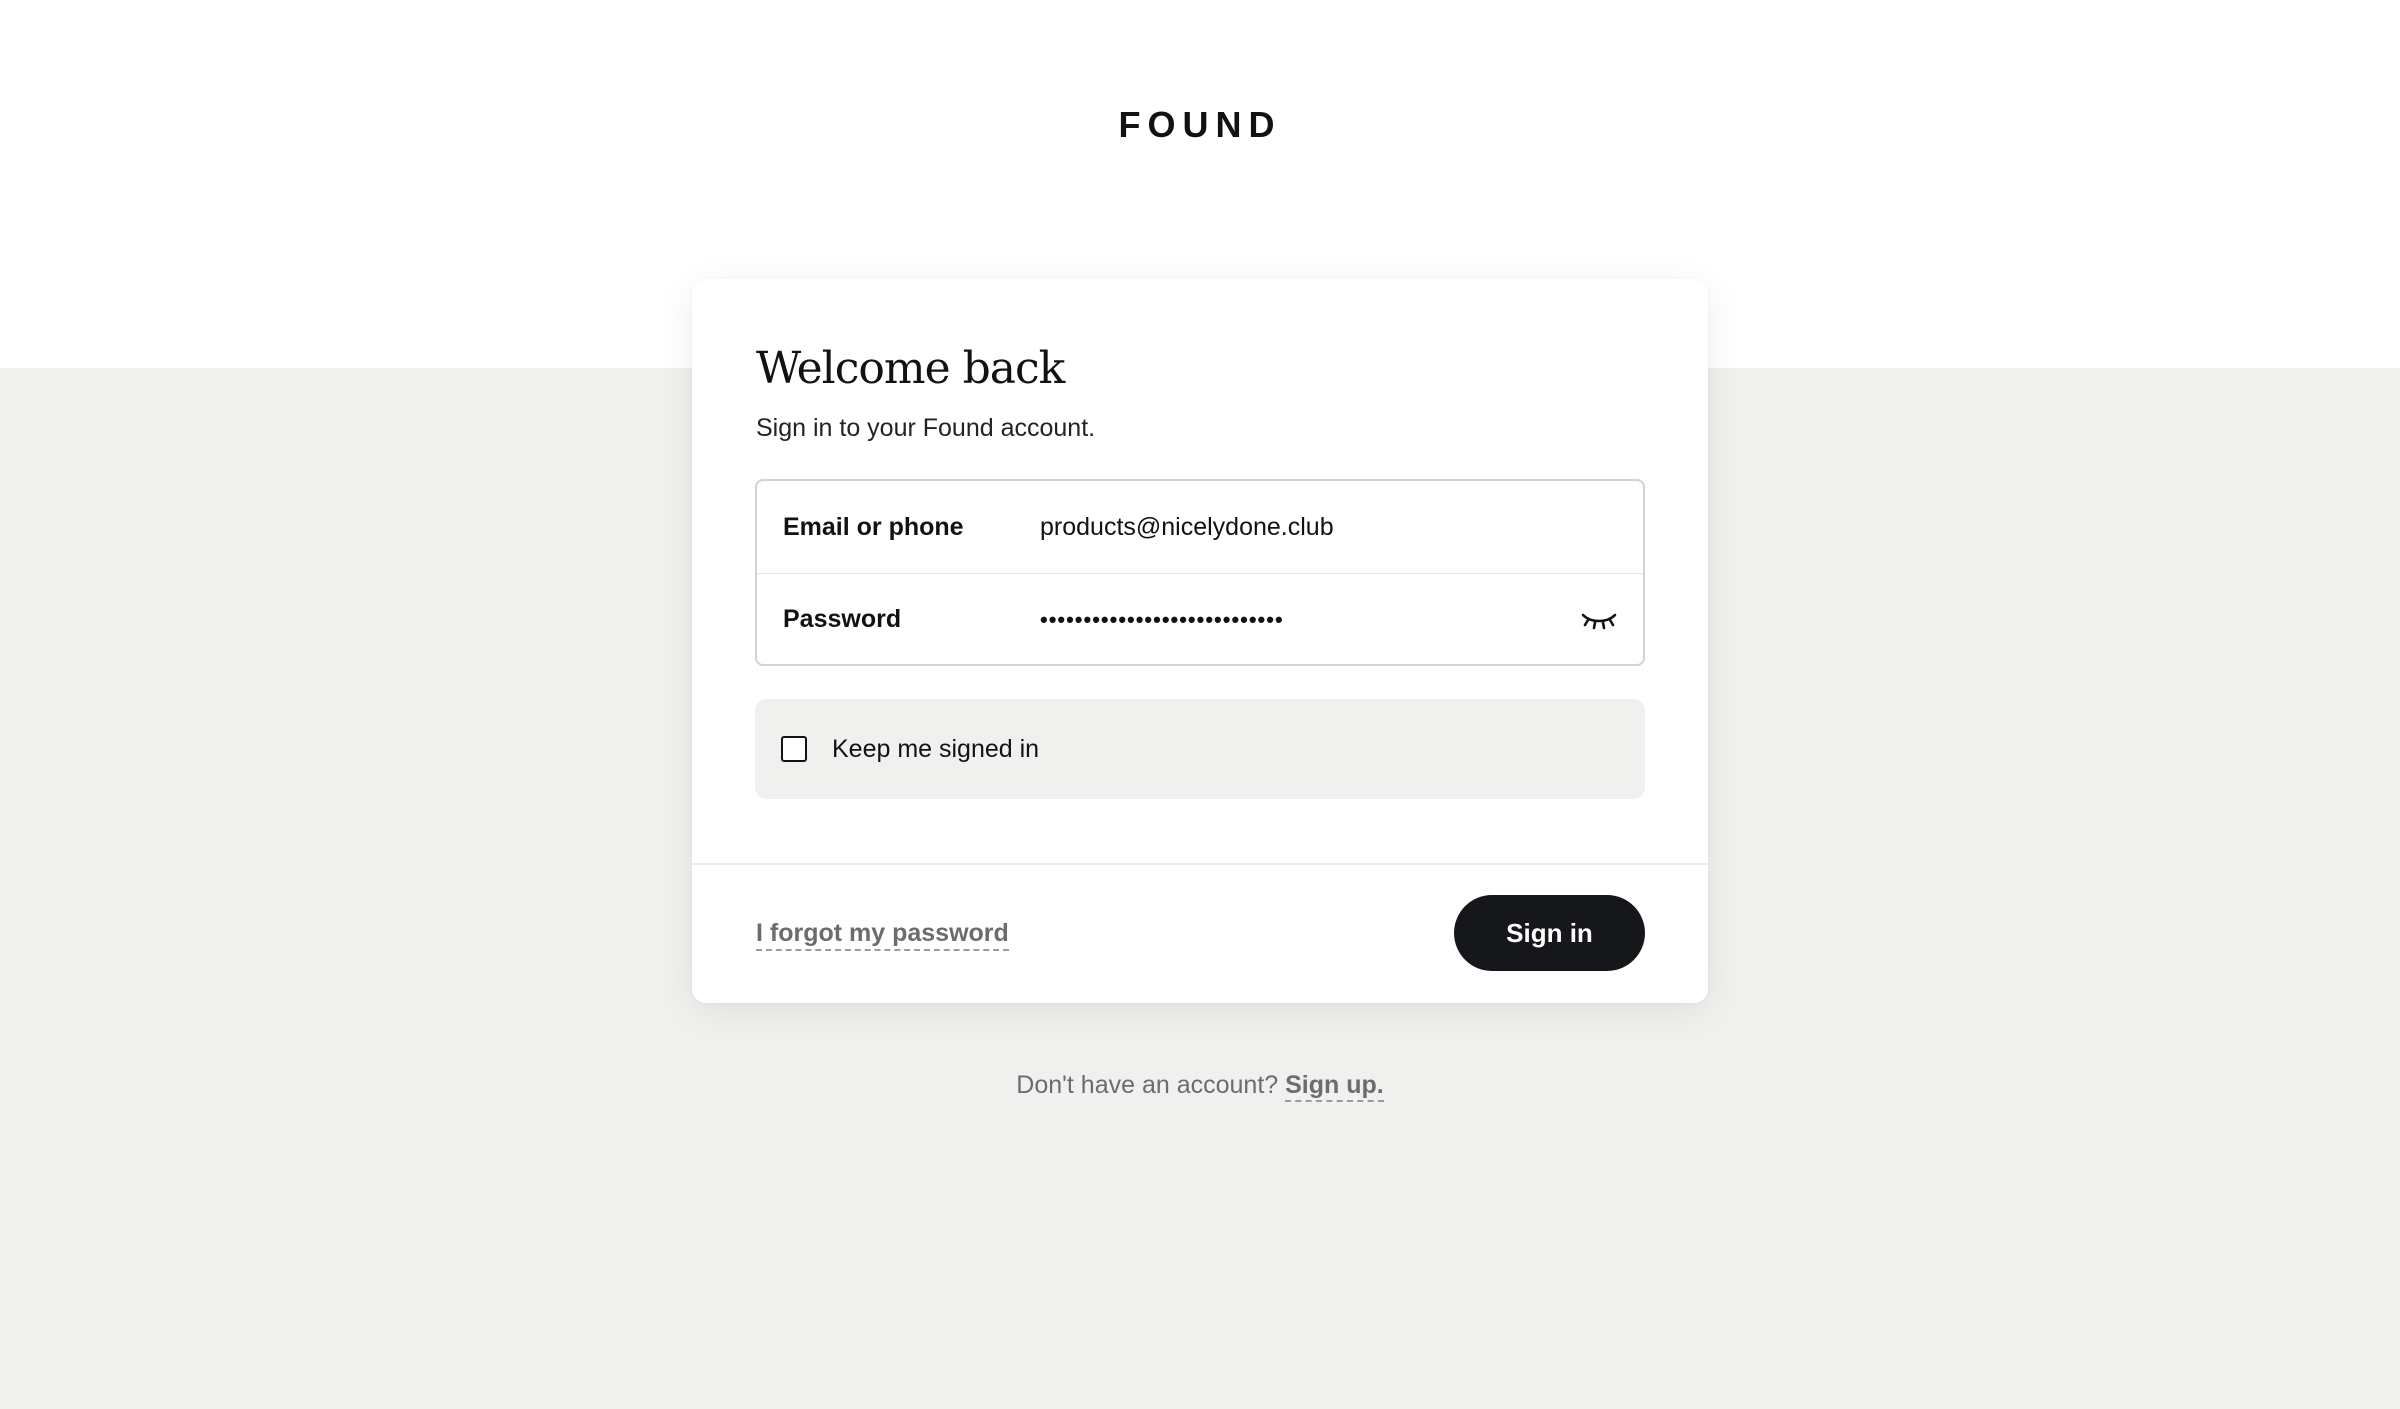 This screenshot has height=1409, width=2400. Describe the element at coordinates (842, 619) in the screenshot. I see `password-label: Password` at that location.